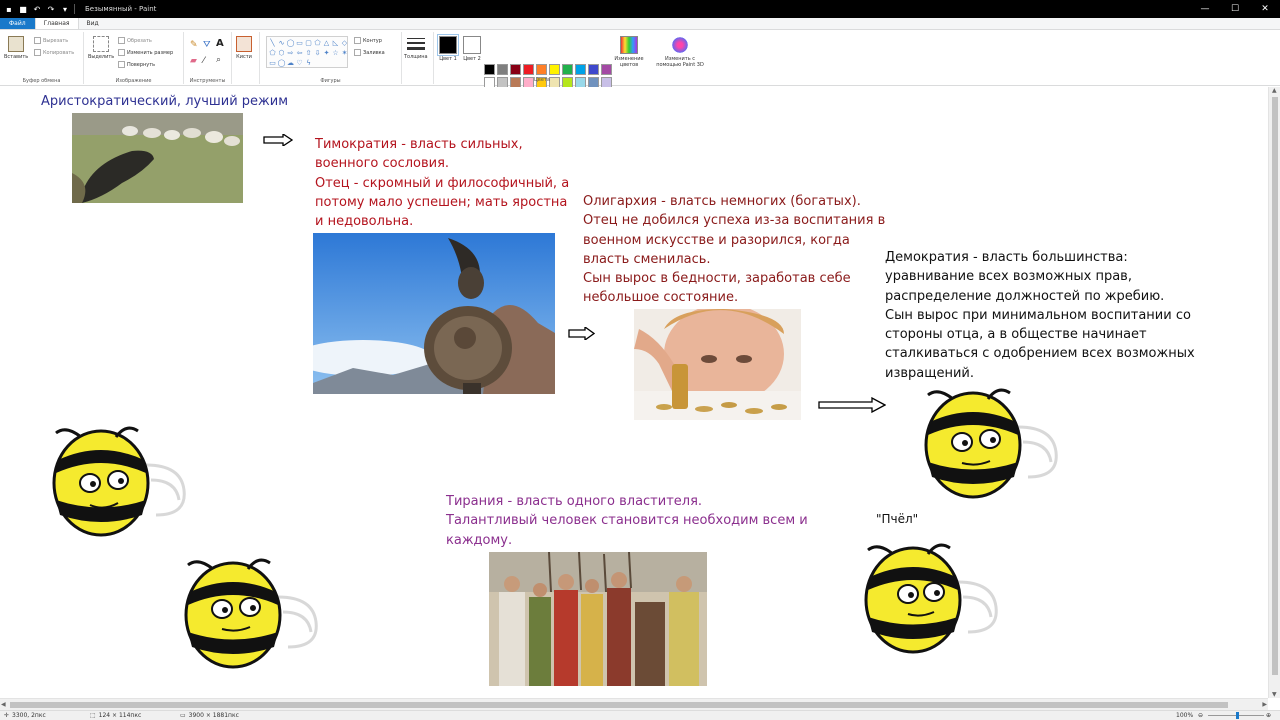  Describe the element at coordinates (272, 63) in the screenshot. I see `callout-rect-icon: ▭` at that location.